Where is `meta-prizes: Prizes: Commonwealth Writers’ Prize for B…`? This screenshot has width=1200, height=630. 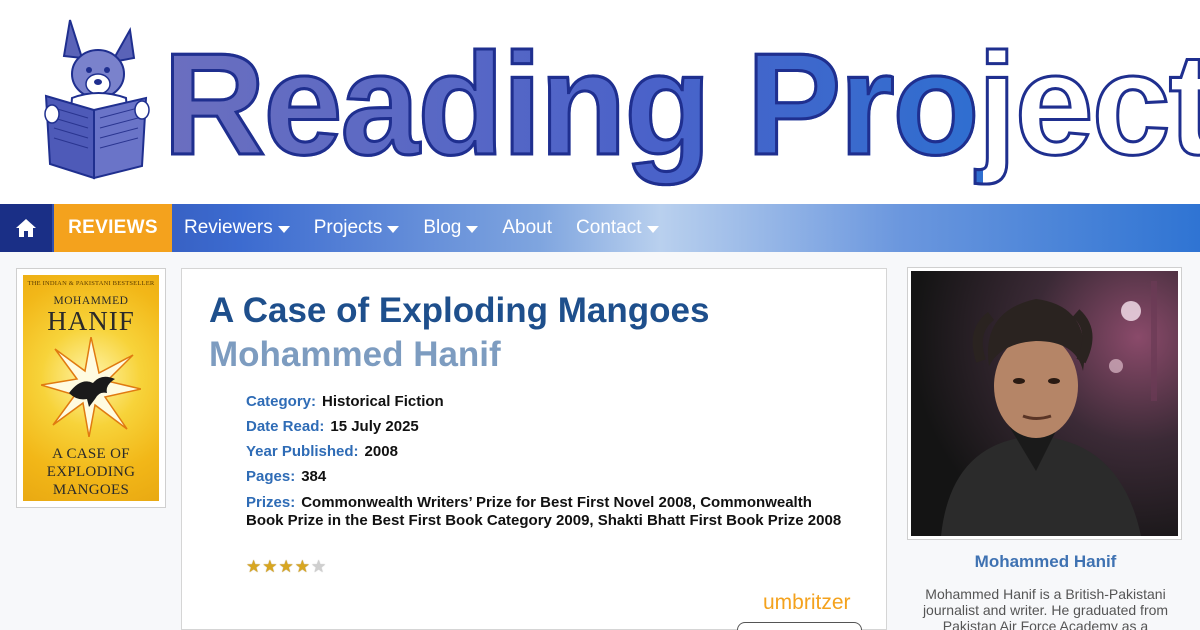 meta-prizes: Prizes: Commonwealth Writers’ Prize for B… is located at coordinates (546, 512).